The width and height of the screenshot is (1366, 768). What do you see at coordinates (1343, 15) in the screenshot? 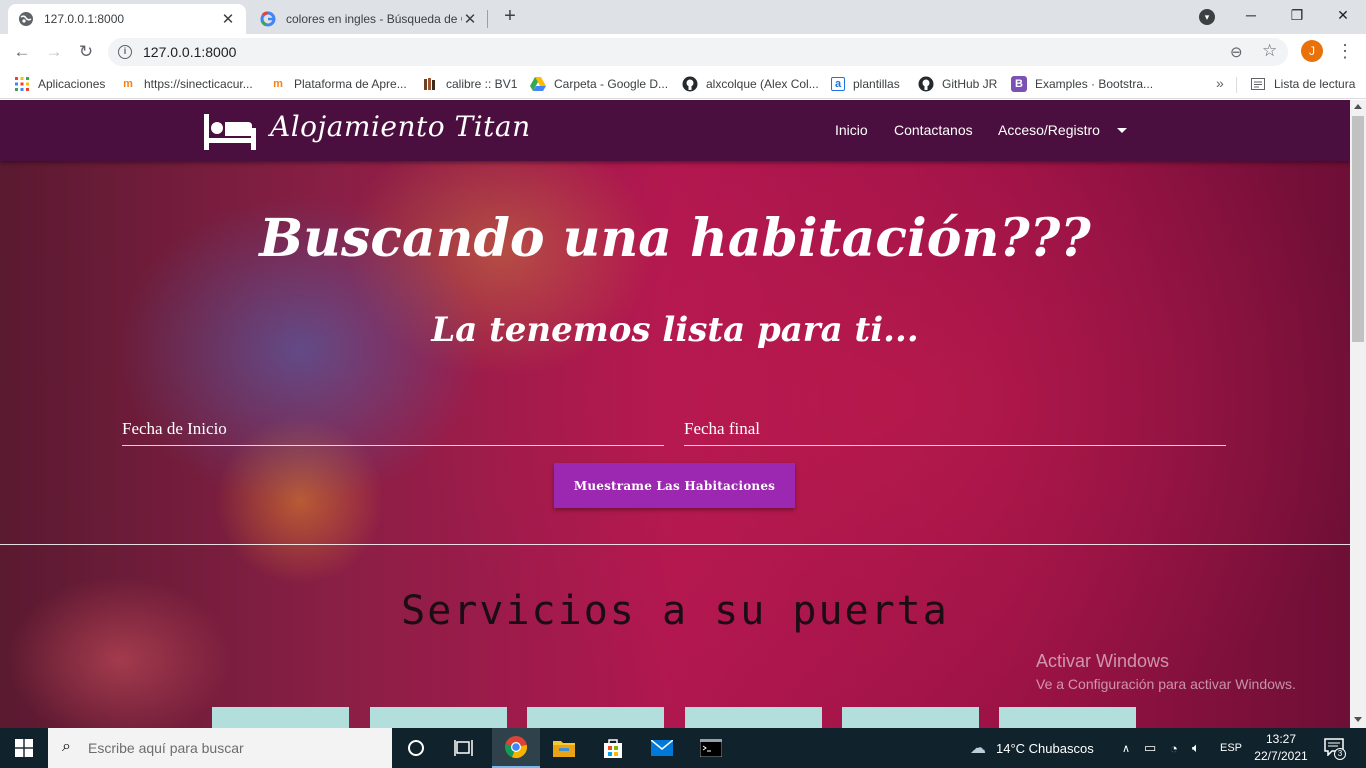
I see `close-window-button: ✕` at bounding box center [1343, 15].